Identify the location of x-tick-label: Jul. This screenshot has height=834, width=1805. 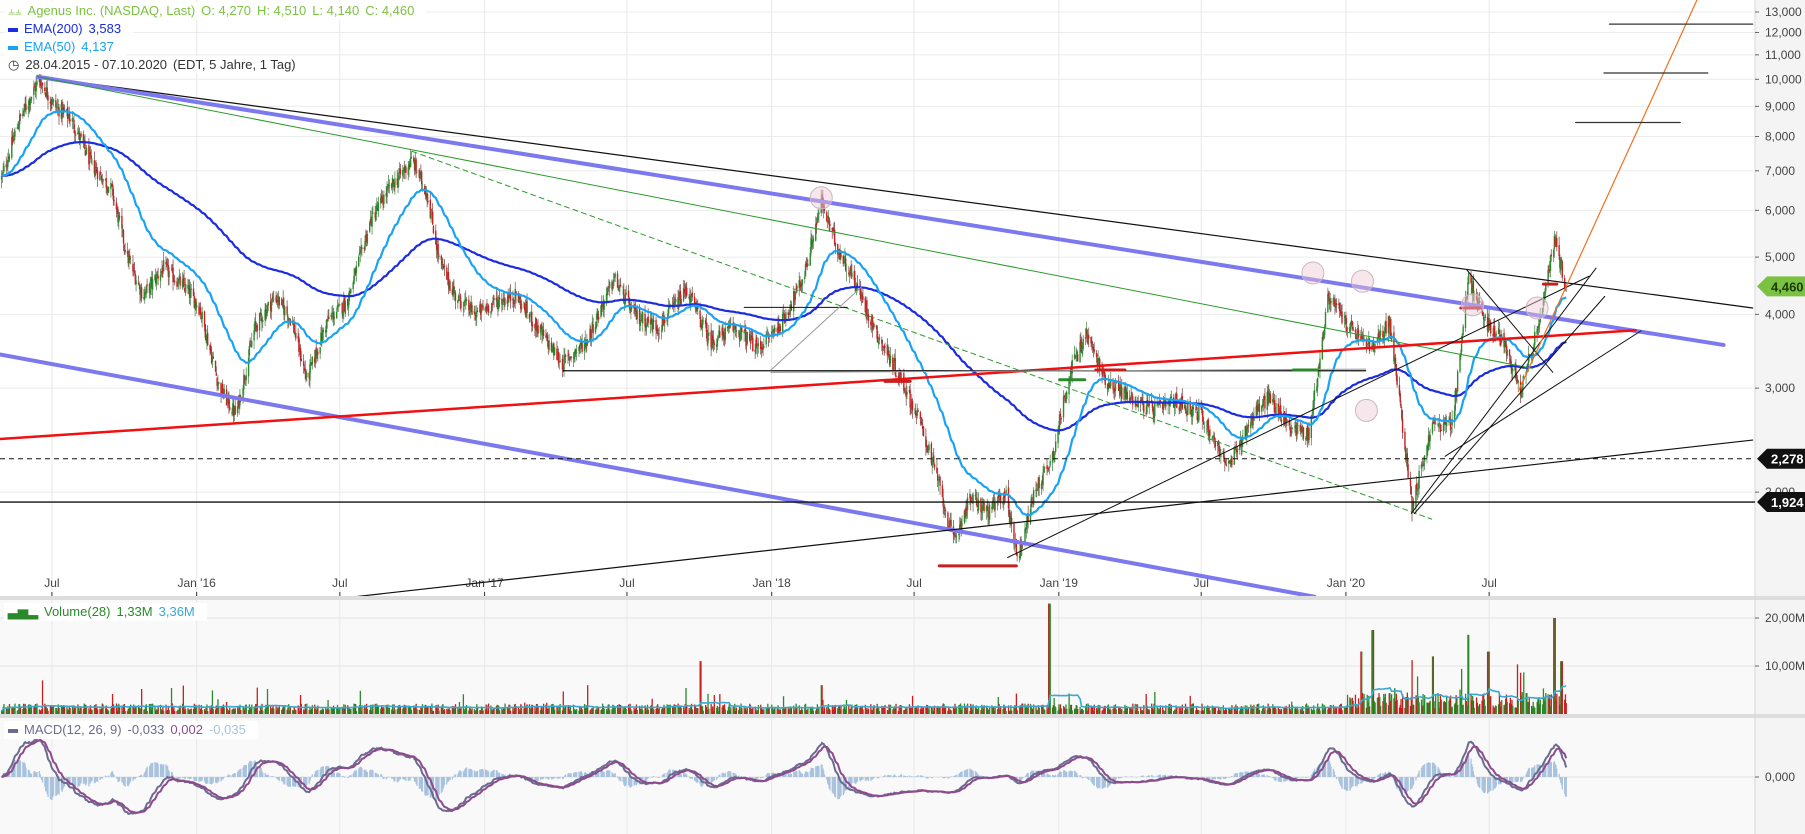
(51, 583).